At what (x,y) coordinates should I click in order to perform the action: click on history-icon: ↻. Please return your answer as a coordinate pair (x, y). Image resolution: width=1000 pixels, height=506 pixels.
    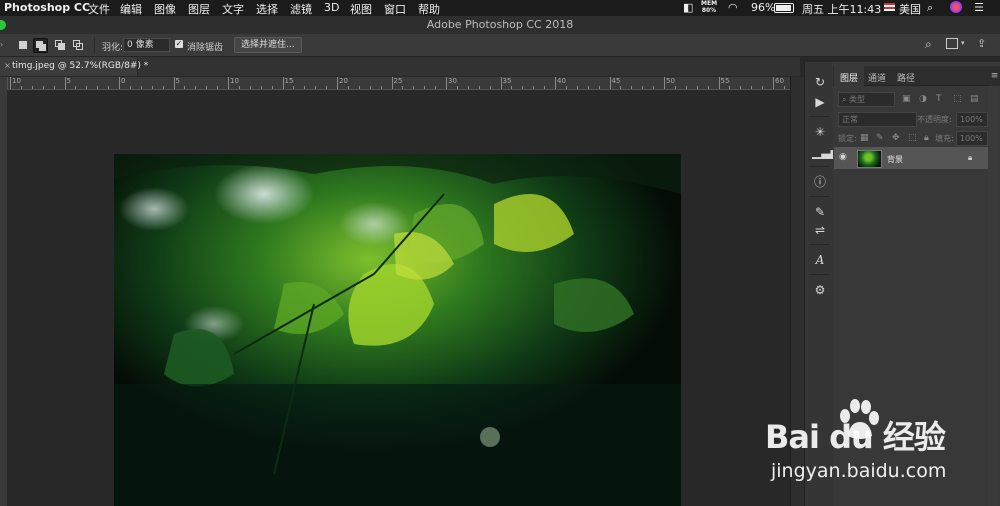
    Looking at the image, I should click on (820, 82).